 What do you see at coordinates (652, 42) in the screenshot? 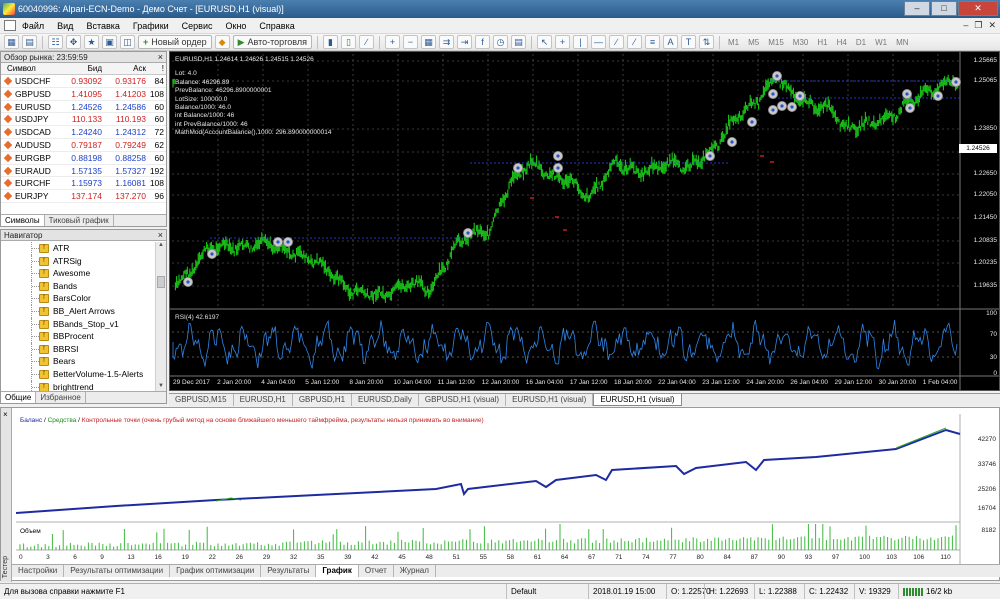
I see `fibonacci-icon: ≡` at bounding box center [652, 42].